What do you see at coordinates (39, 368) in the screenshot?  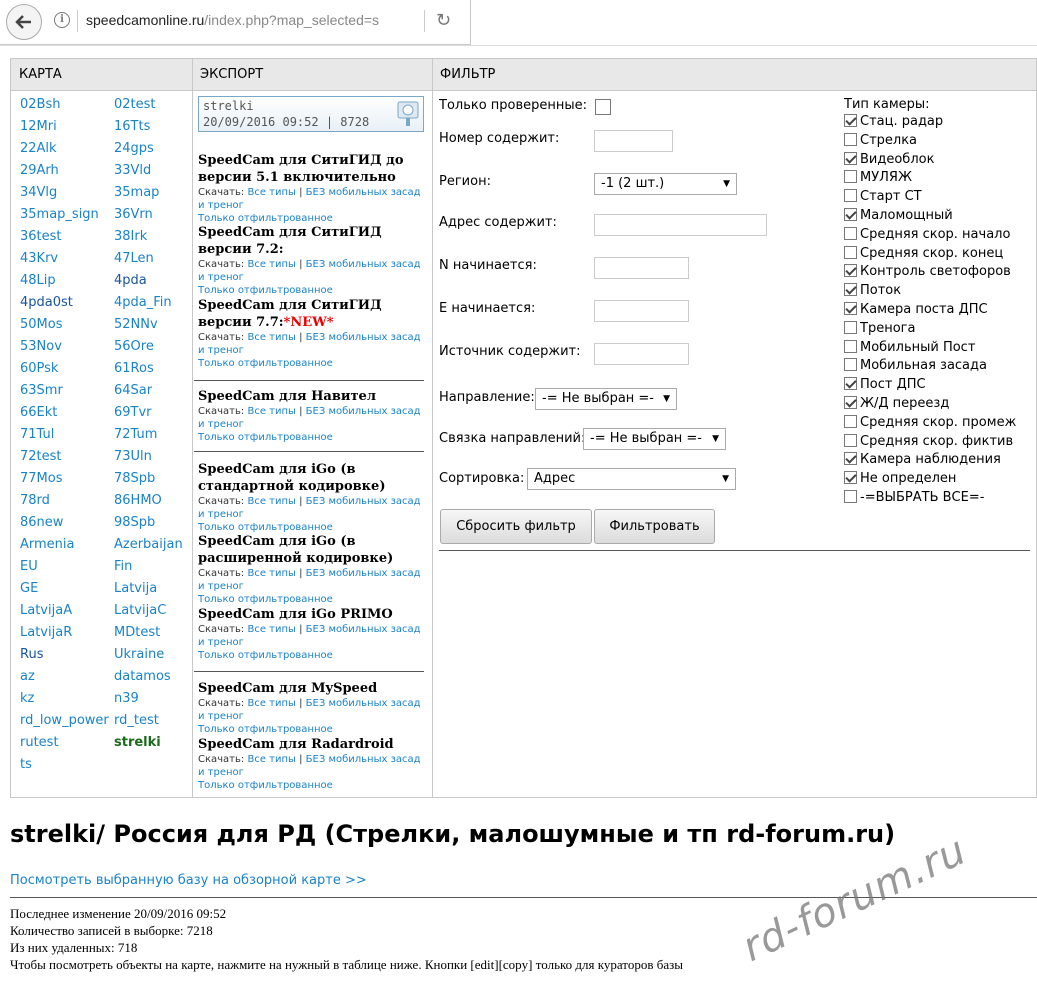 I see `map-link: 60Psk` at bounding box center [39, 368].